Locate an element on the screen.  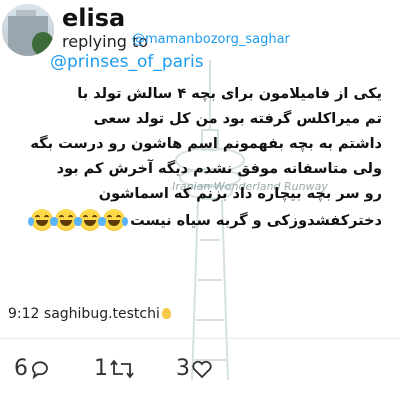
reply-count: 6 is located at coordinates (21, 368).